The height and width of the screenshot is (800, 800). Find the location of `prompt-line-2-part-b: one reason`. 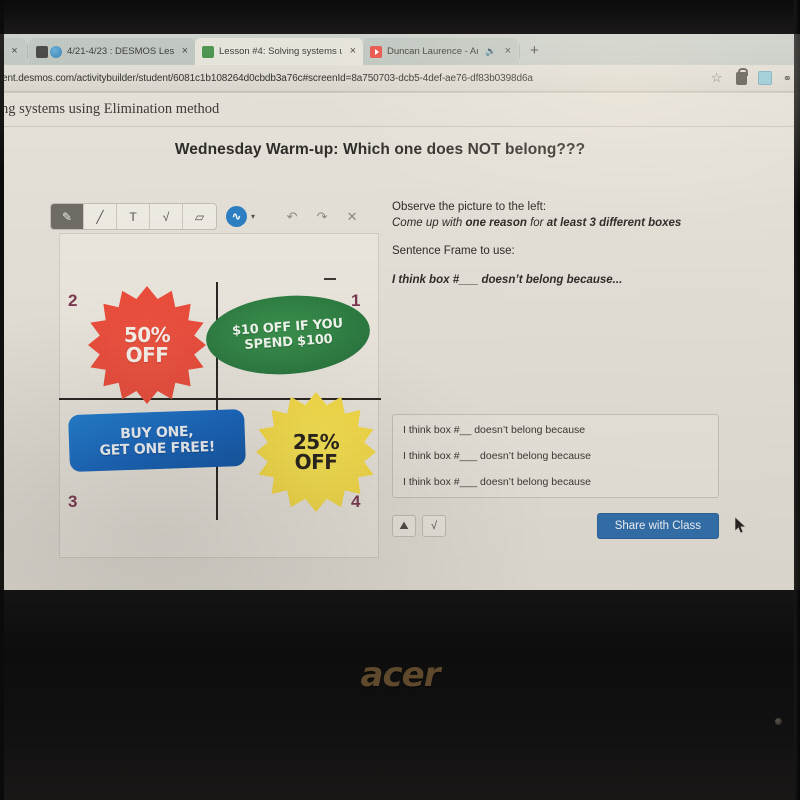

prompt-line-2-part-b: one reason is located at coordinates (496, 222).